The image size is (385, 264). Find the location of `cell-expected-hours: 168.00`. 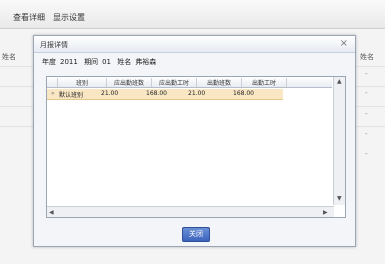

cell-expected-hours: 168.00 is located at coordinates (156, 93).